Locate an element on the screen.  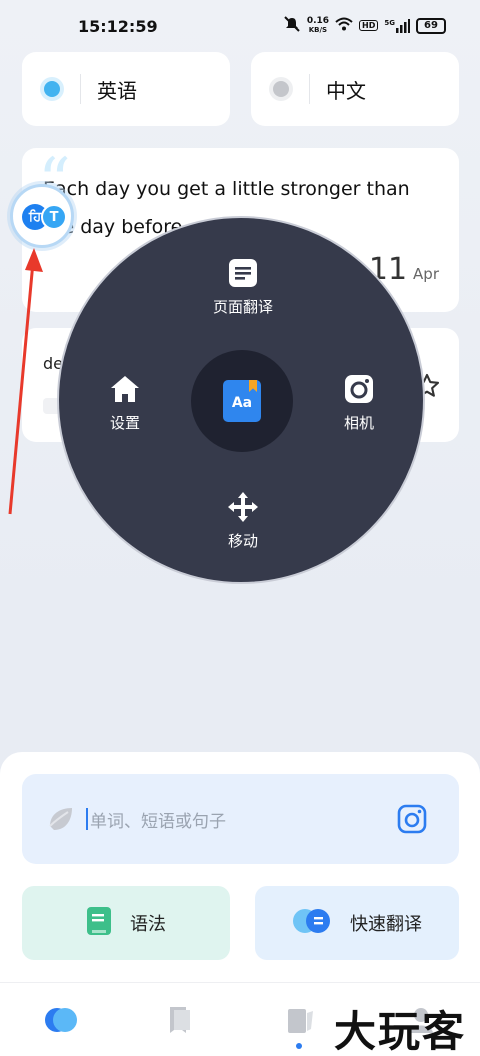
settings-button: 设置 is located at coordinates (125, 402).